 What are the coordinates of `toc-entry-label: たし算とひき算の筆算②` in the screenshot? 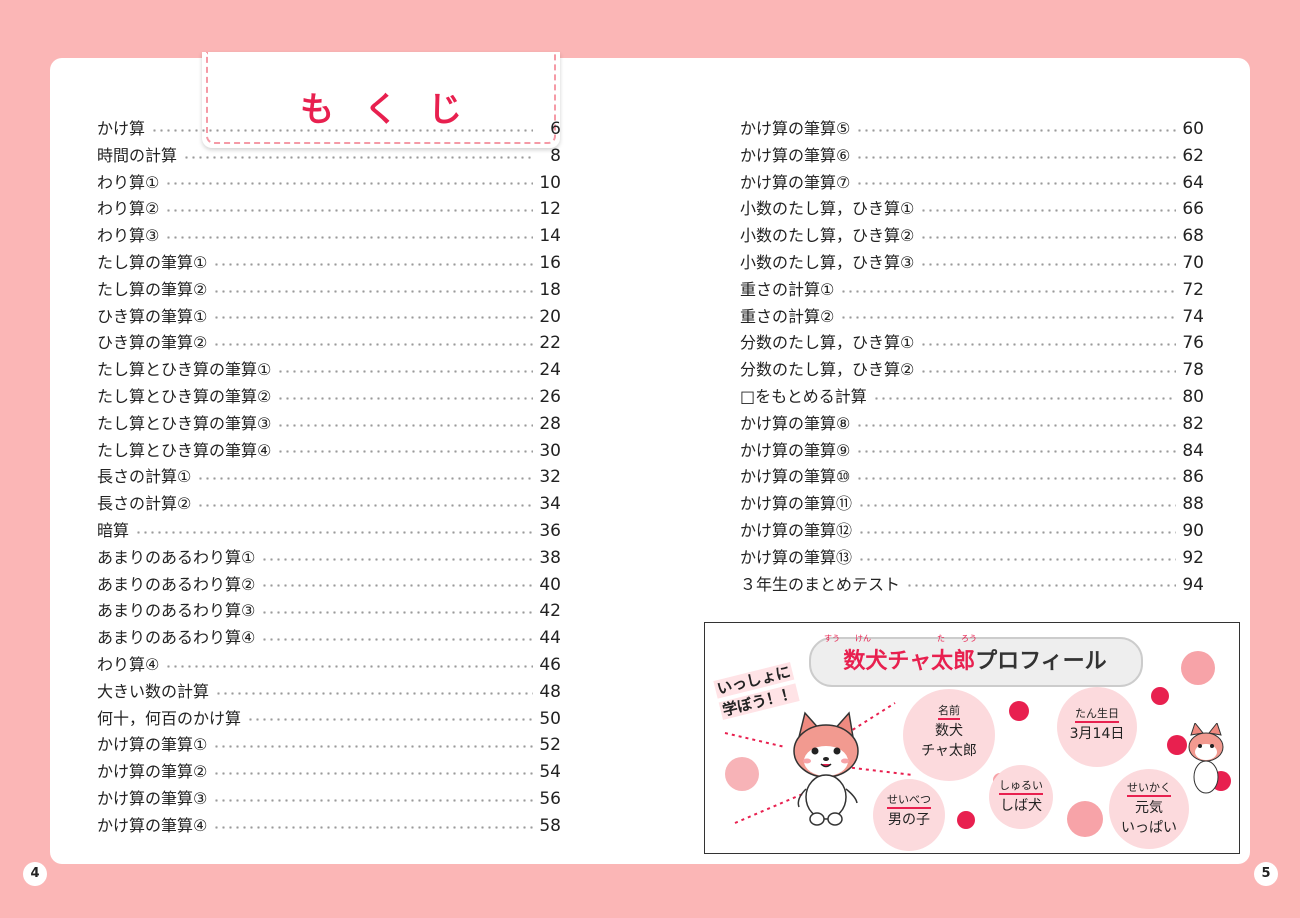 It's located at (184, 396).